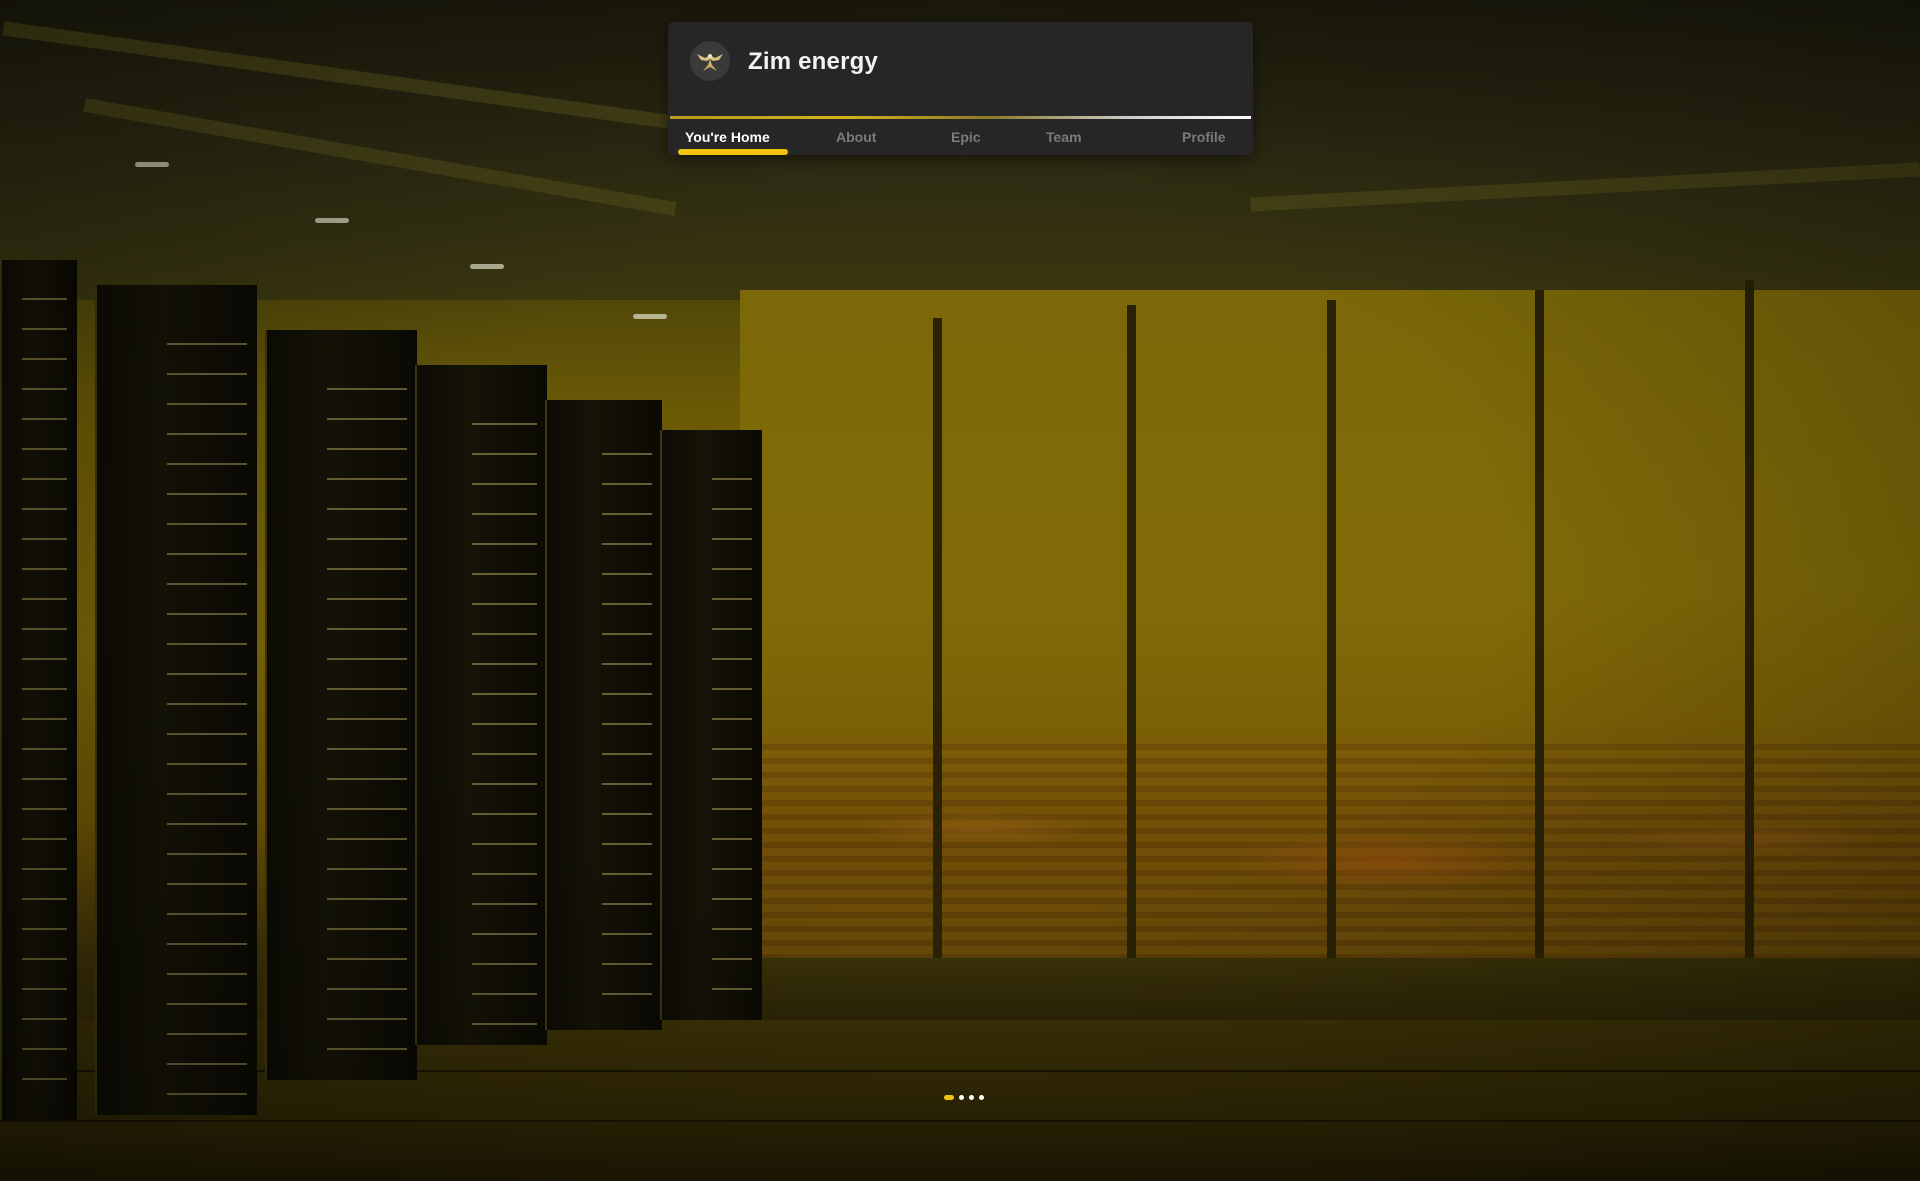  What do you see at coordinates (856, 137) in the screenshot?
I see `tab-about: About` at bounding box center [856, 137].